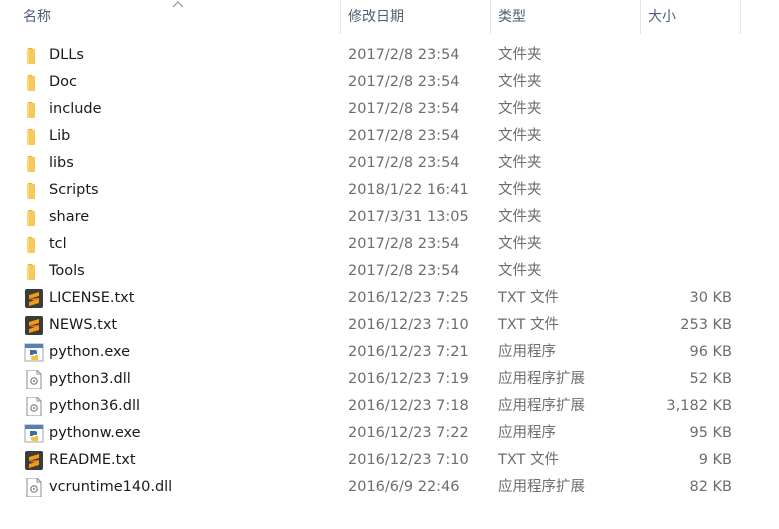  Describe the element at coordinates (699, 406) in the screenshot. I see `file-size: 3,182 KB` at that location.